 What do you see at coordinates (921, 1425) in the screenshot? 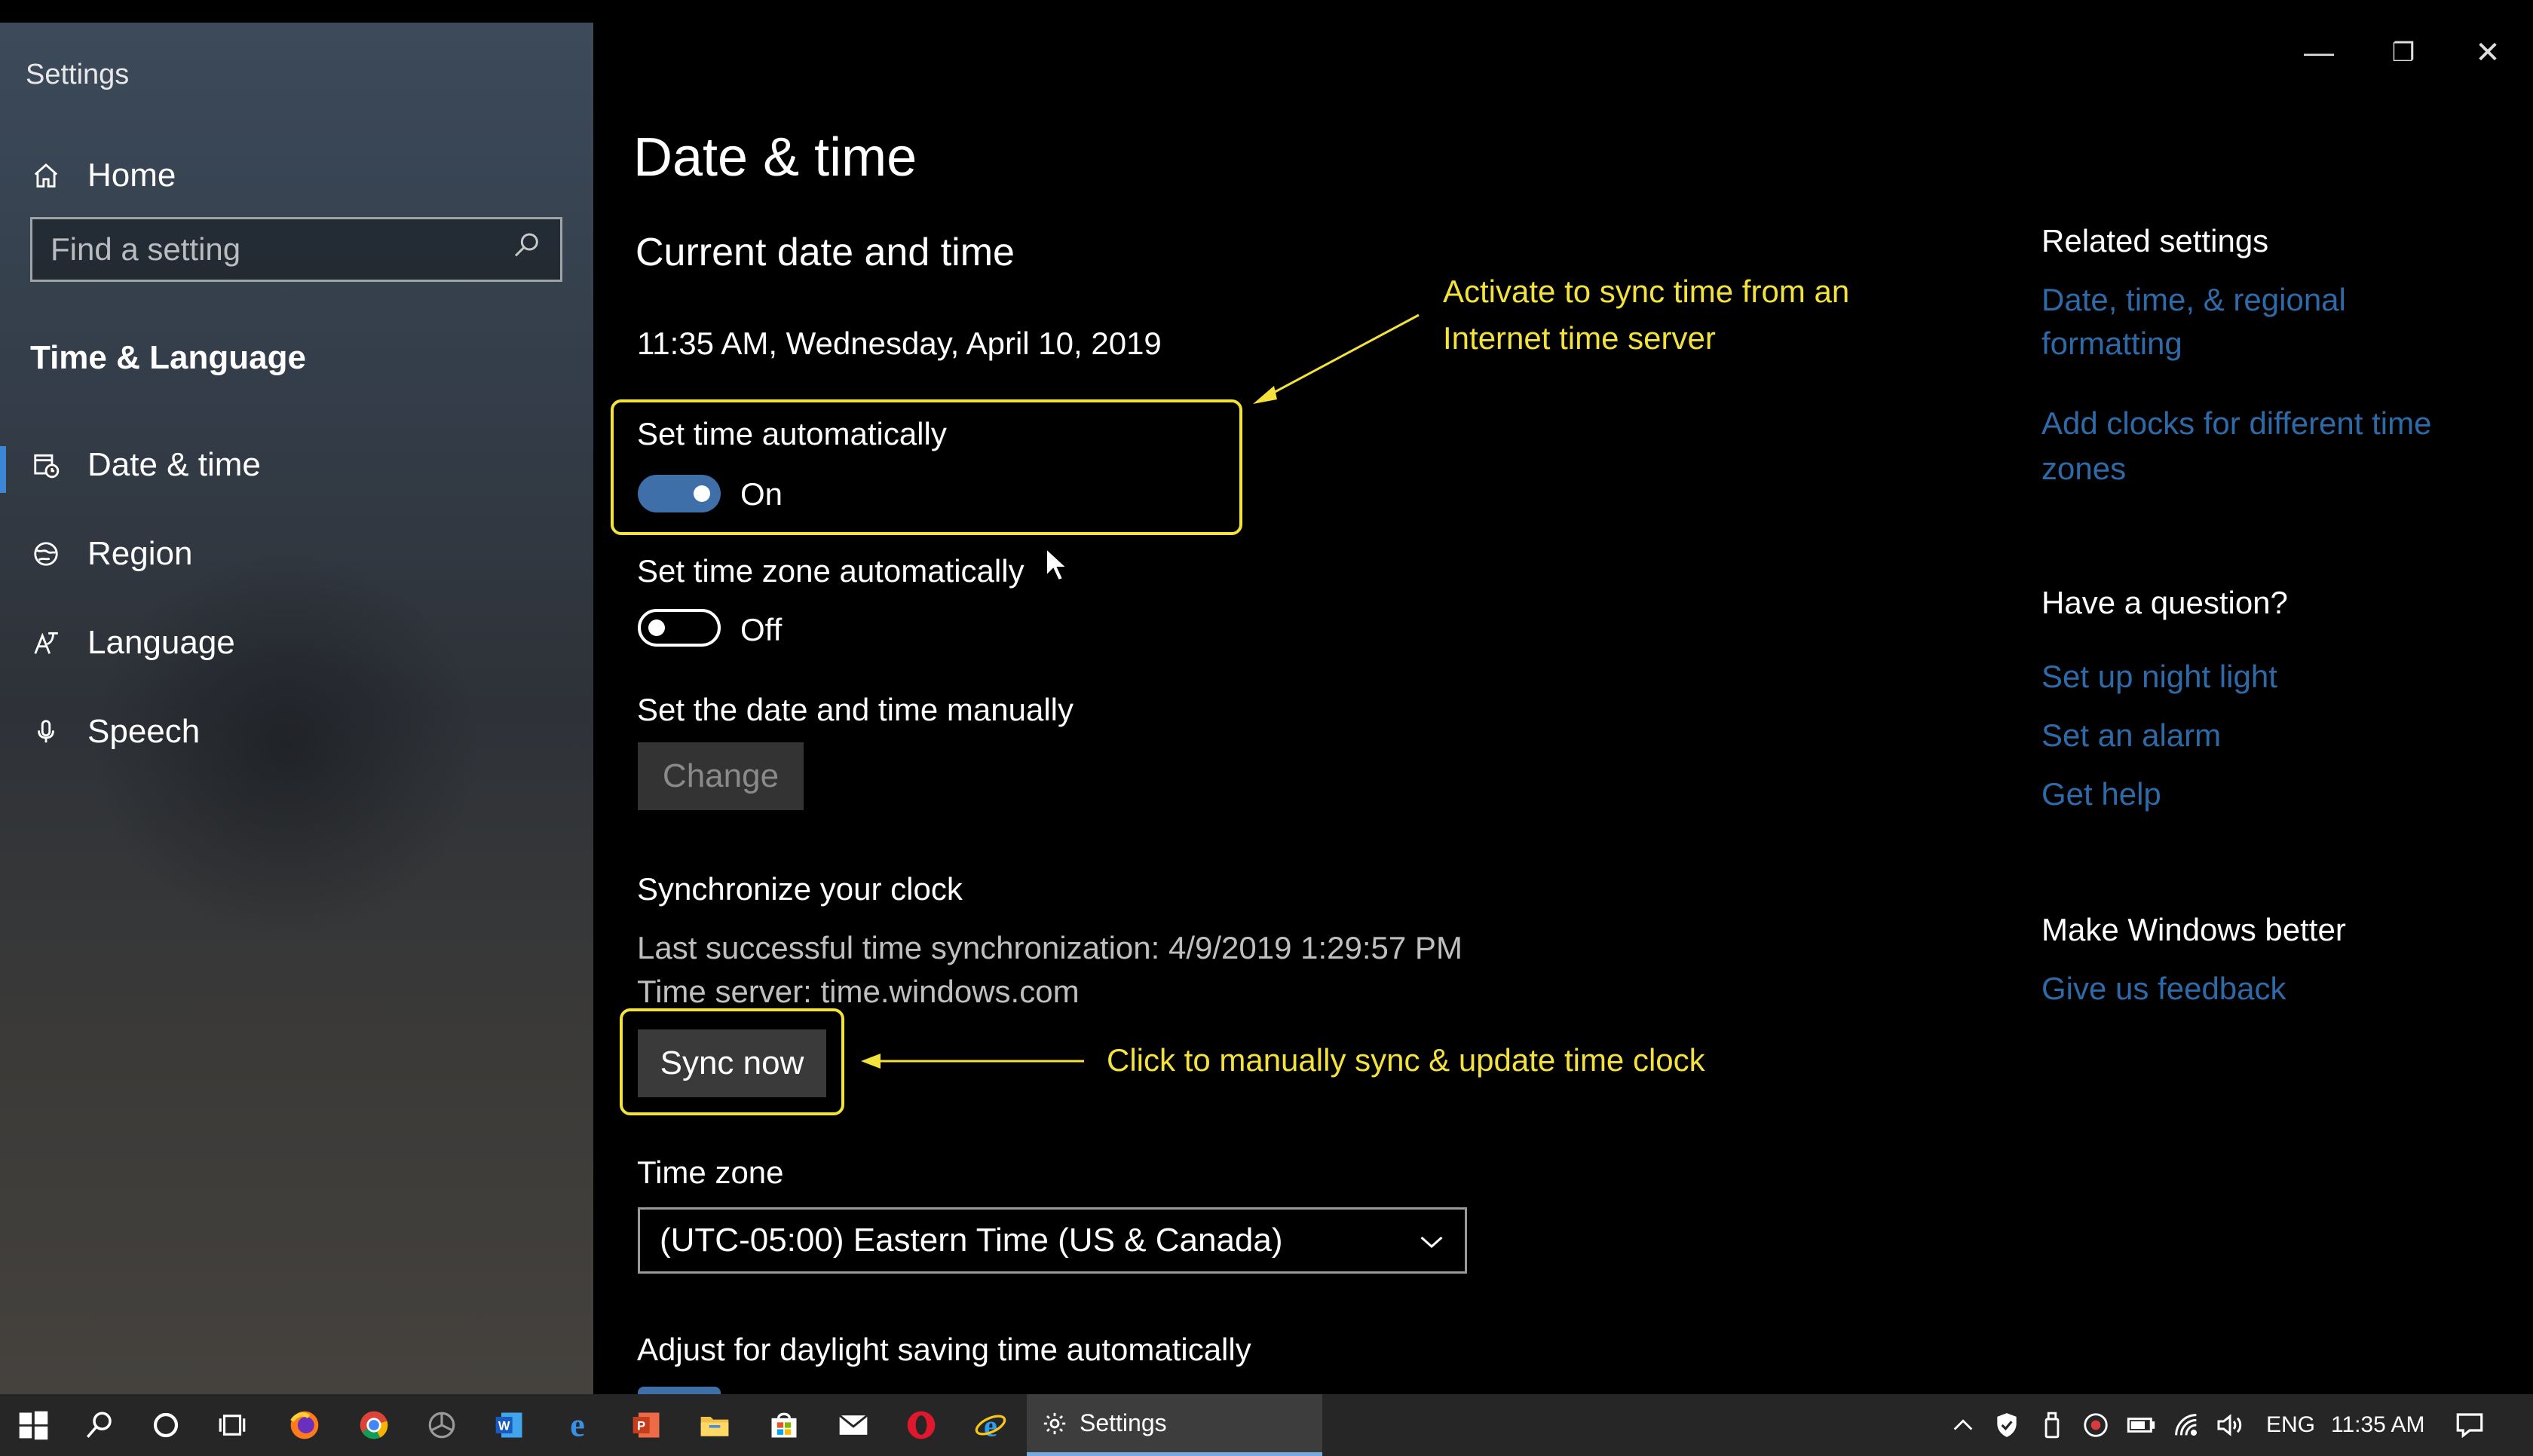
I see `opera-icon` at bounding box center [921, 1425].